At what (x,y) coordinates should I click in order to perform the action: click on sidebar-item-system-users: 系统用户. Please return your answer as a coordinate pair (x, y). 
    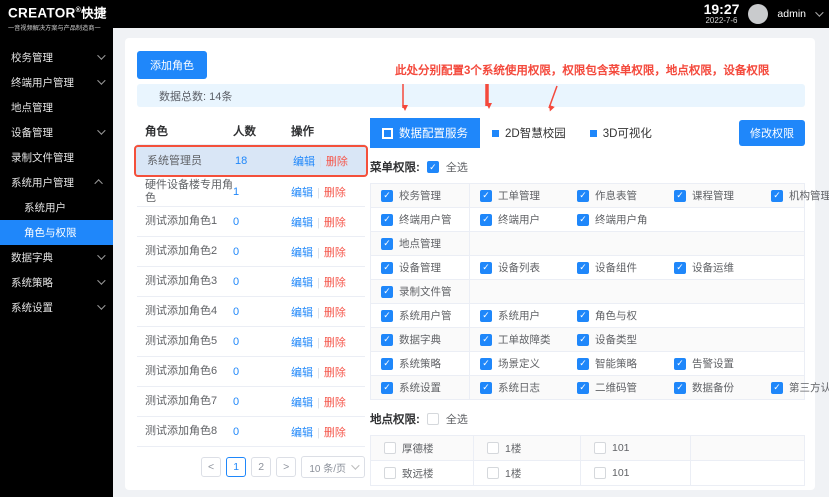
    Looking at the image, I should click on (56, 207).